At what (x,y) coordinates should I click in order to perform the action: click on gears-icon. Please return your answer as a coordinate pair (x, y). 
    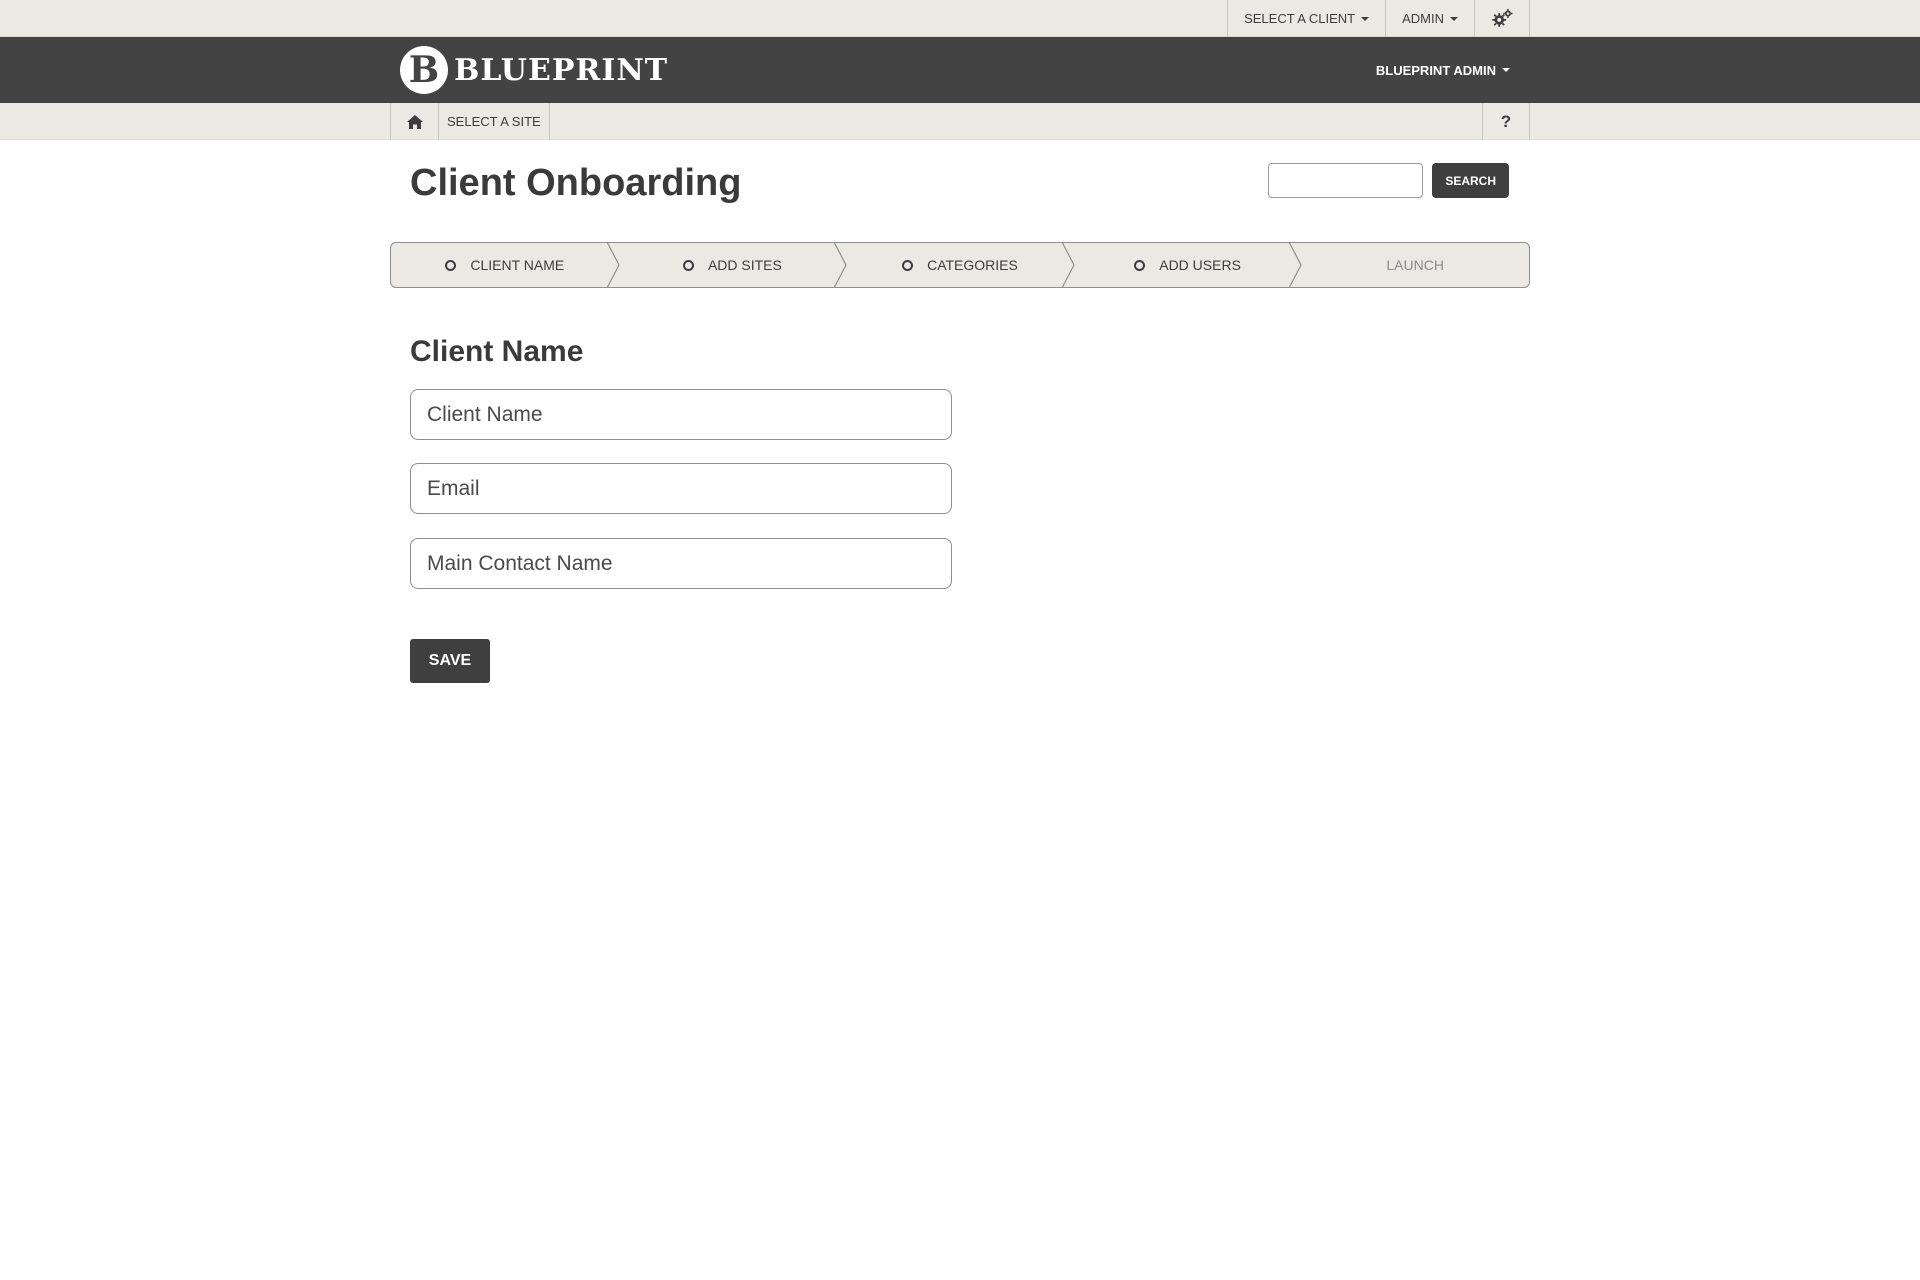
    Looking at the image, I should click on (1502, 17).